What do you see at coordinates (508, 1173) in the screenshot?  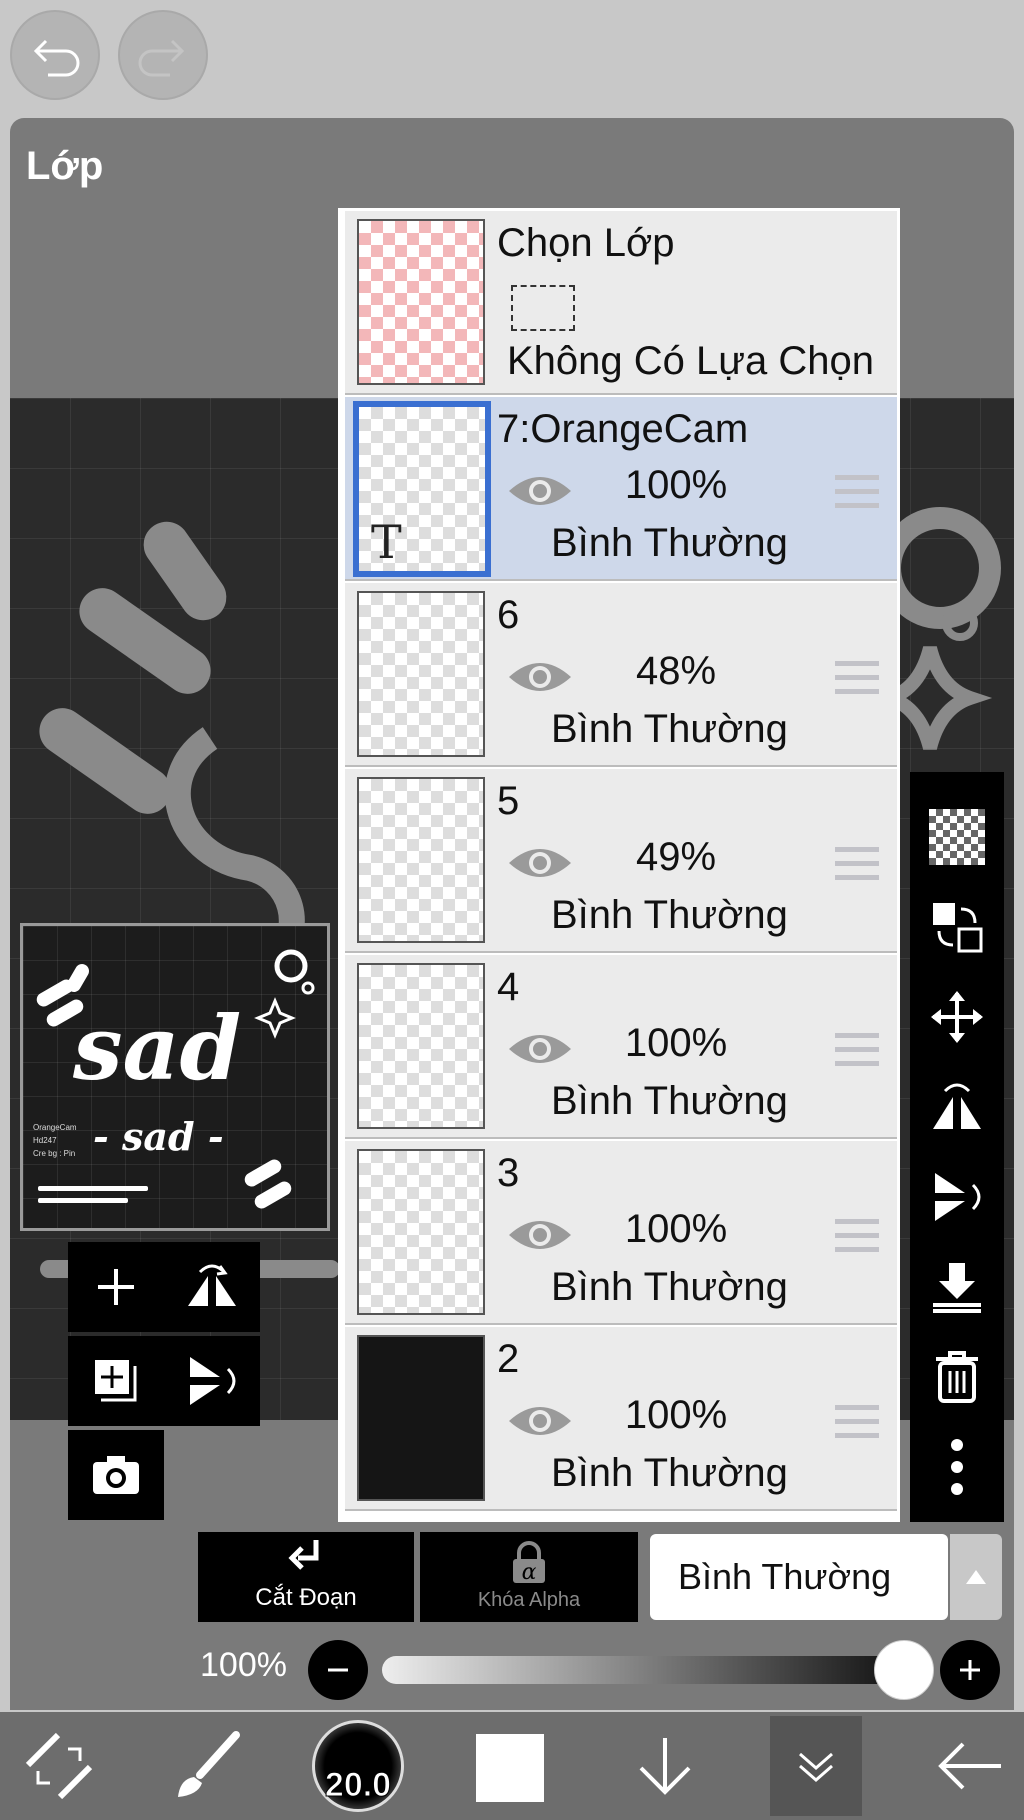 I see `layer-name: 3` at bounding box center [508, 1173].